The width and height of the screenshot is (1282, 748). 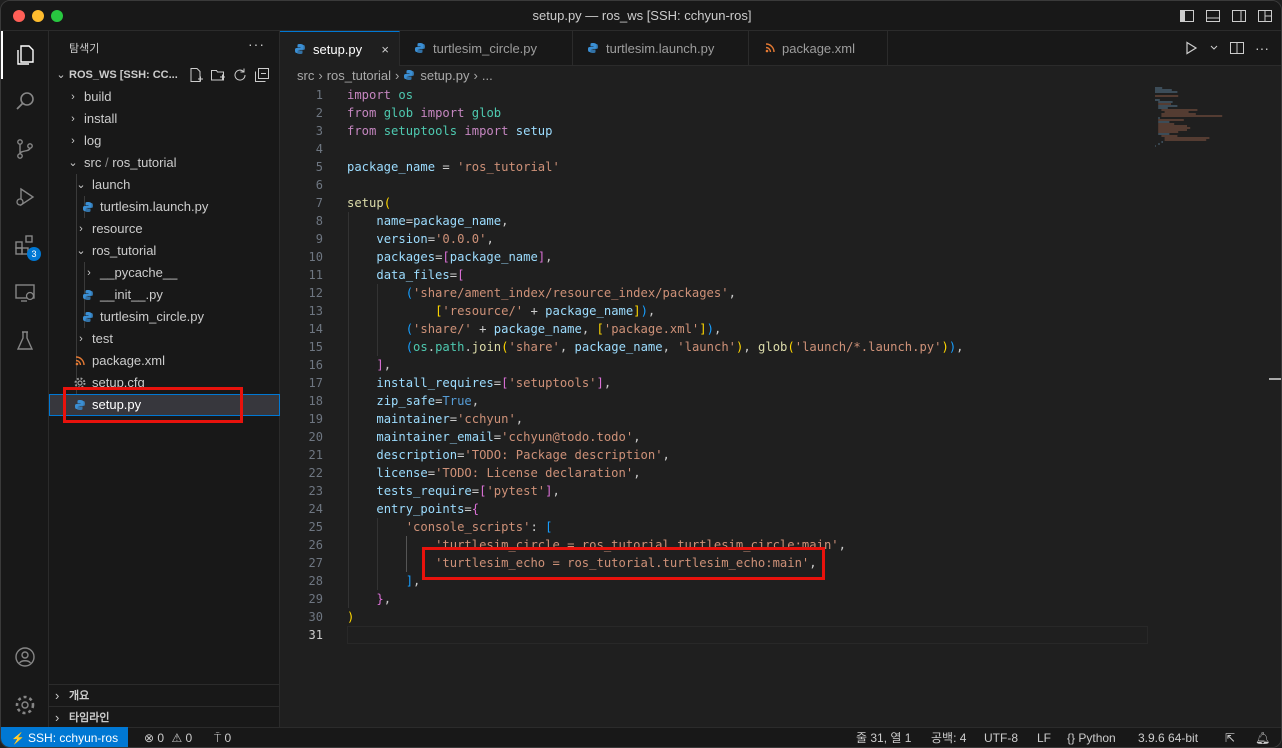 I want to click on code-line: maintainer='cchyun',, so click(x=450, y=419).